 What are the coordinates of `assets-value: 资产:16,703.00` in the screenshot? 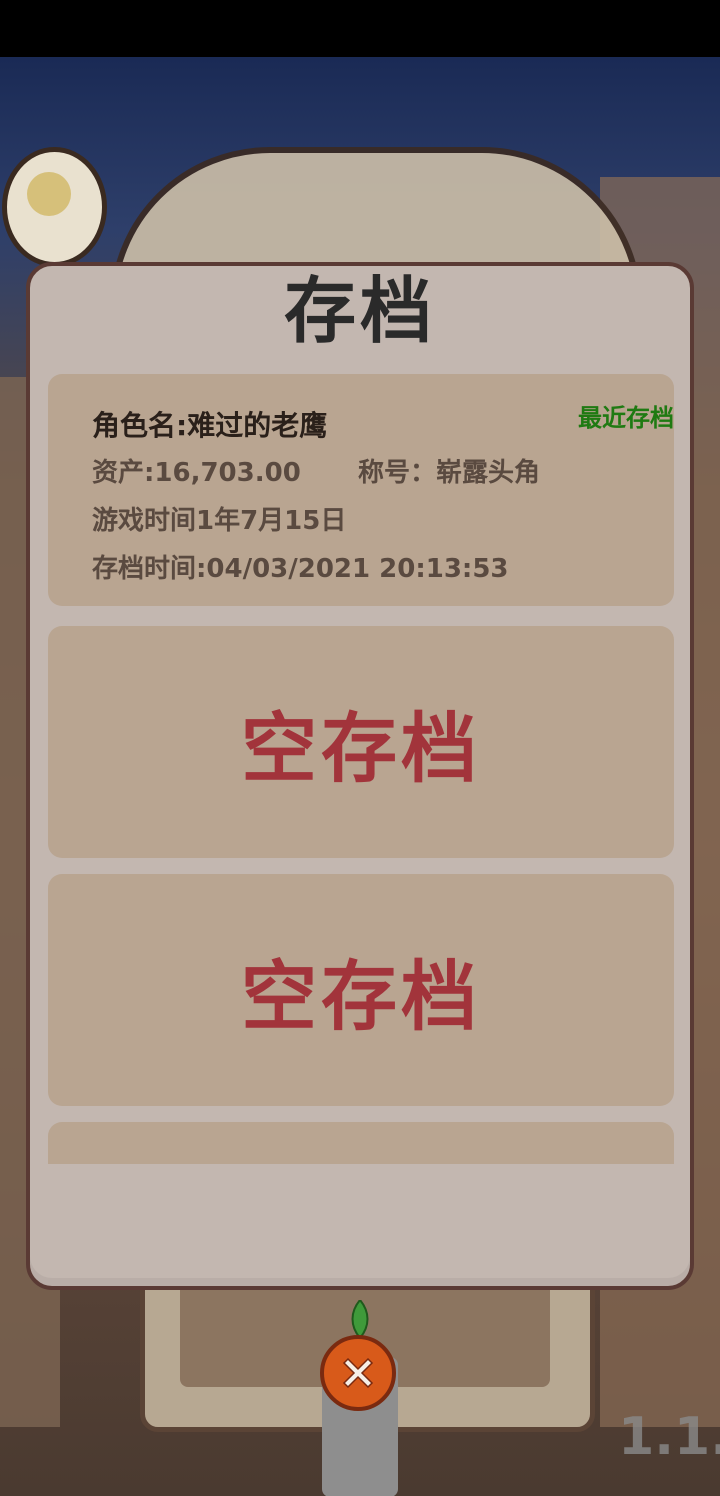 It's located at (196, 473).